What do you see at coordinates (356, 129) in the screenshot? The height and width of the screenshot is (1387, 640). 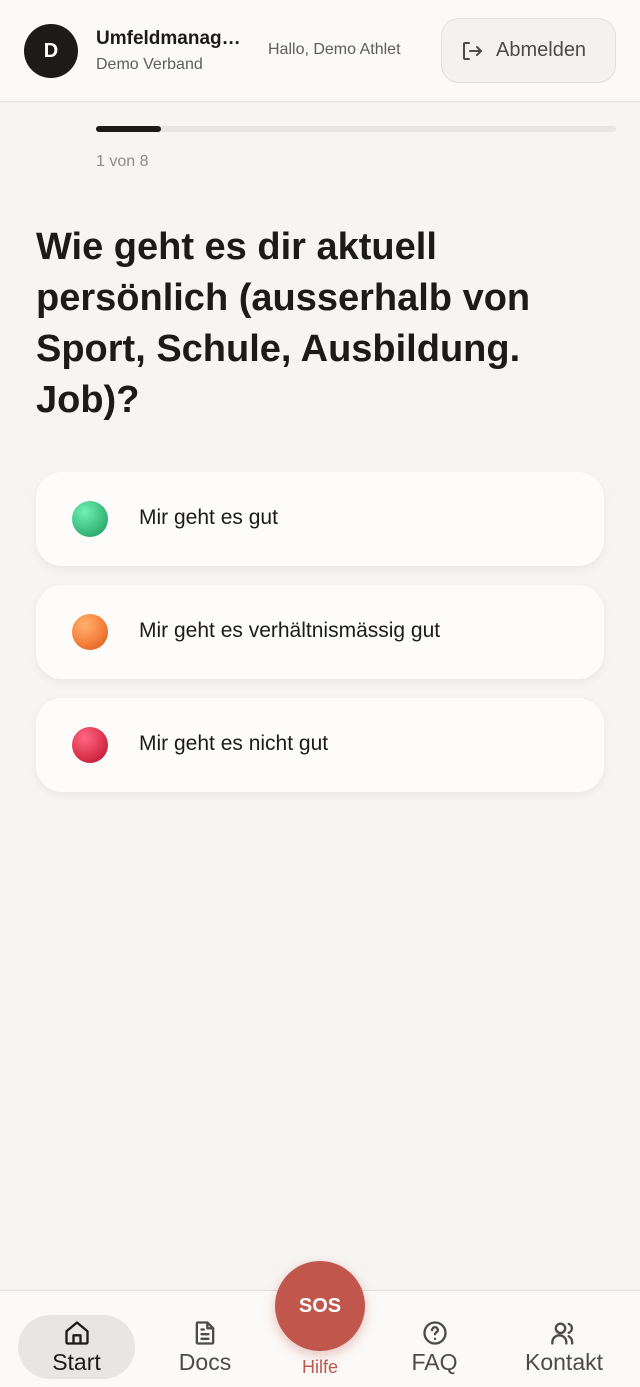 I see `progress-bar` at bounding box center [356, 129].